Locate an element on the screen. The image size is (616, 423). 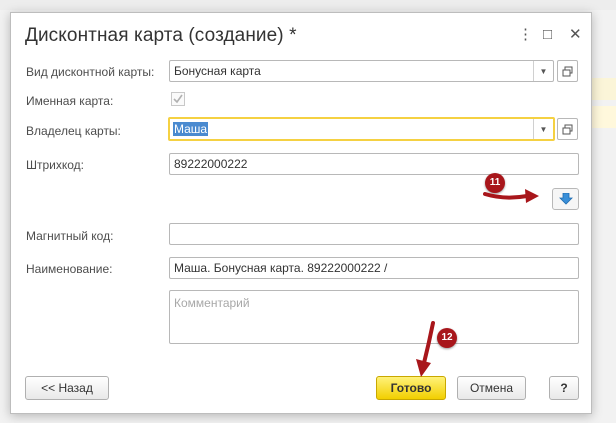
read-barcode-button is located at coordinates (565, 199).